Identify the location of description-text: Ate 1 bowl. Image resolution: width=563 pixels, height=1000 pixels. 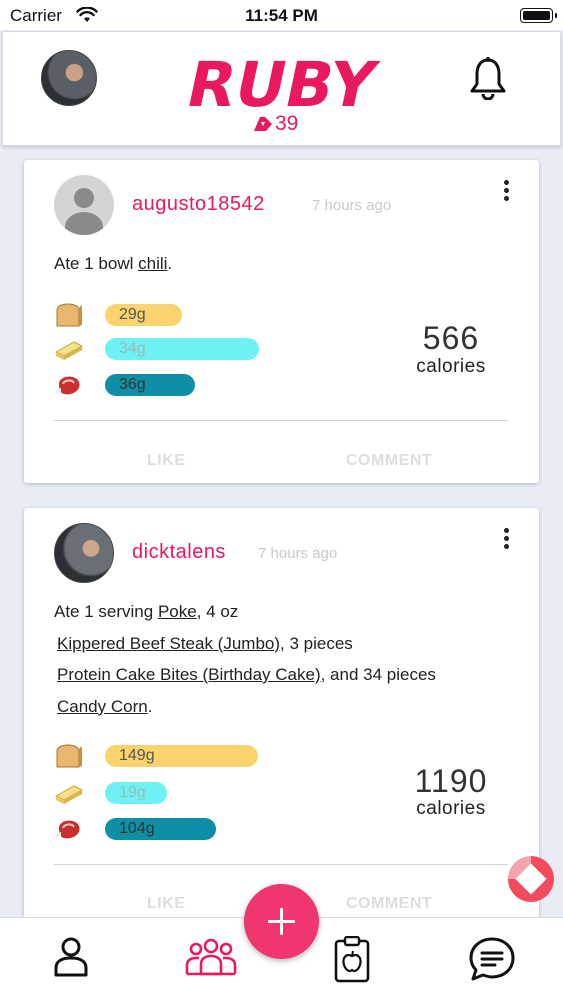
(96, 263).